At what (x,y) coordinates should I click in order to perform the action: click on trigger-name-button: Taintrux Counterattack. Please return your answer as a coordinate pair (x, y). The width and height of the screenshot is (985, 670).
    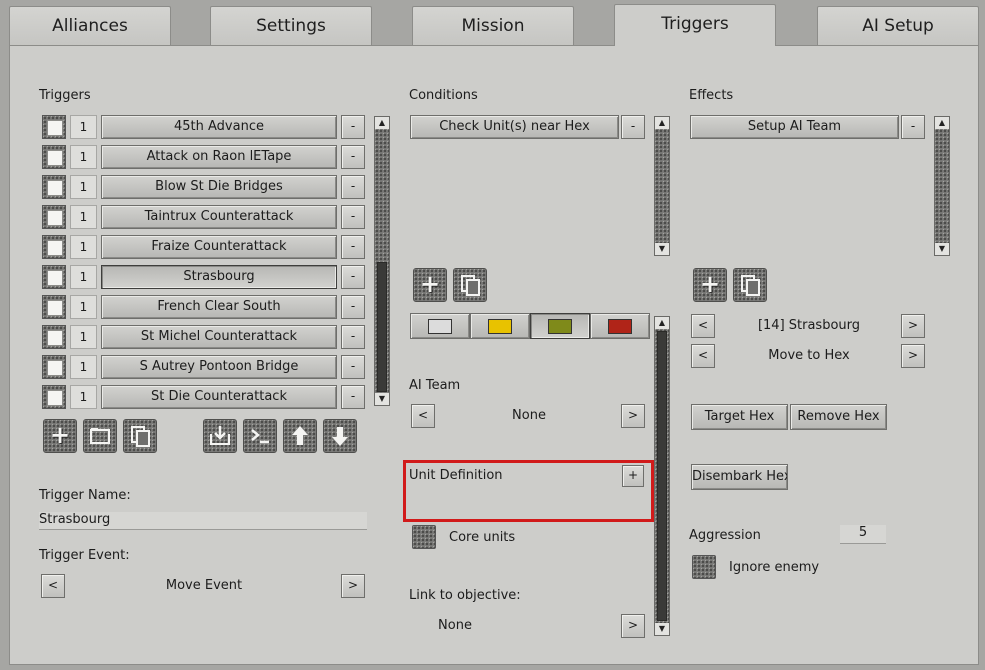
    Looking at the image, I should click on (219, 217).